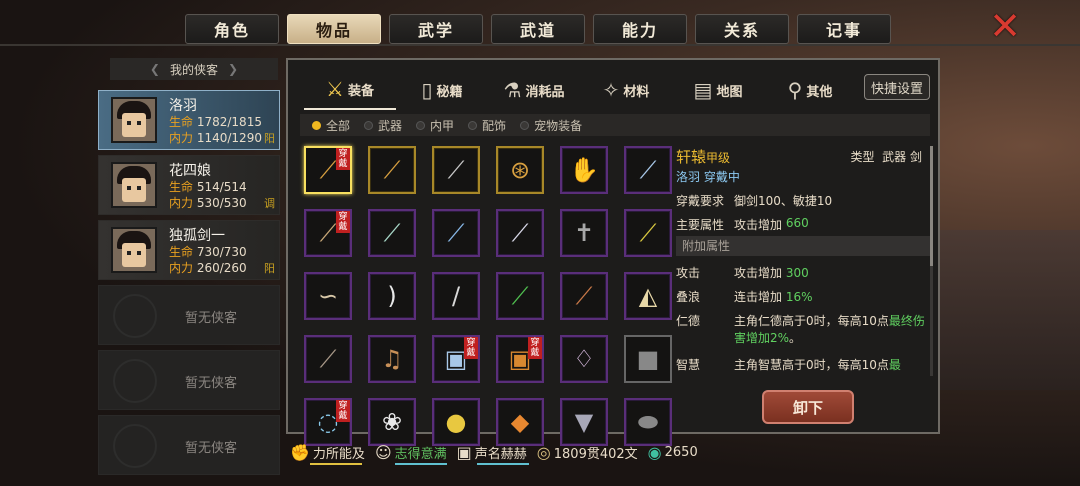  I want to click on extra-attr-number: 16%, so click(799, 297).